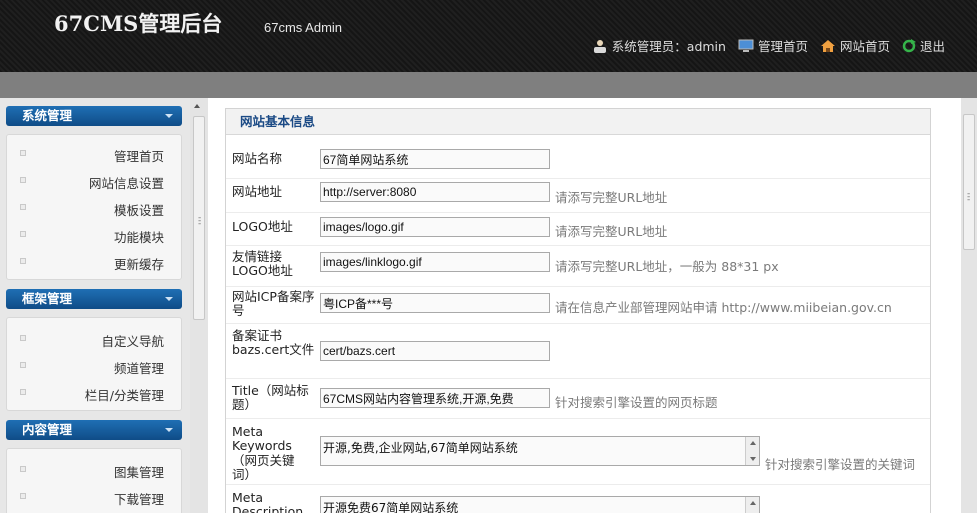 This screenshot has height=513, width=977. Describe the element at coordinates (578, 229) in the screenshot. I see `form-row-logo: LOGO地址 请添写完整URL地址` at that location.